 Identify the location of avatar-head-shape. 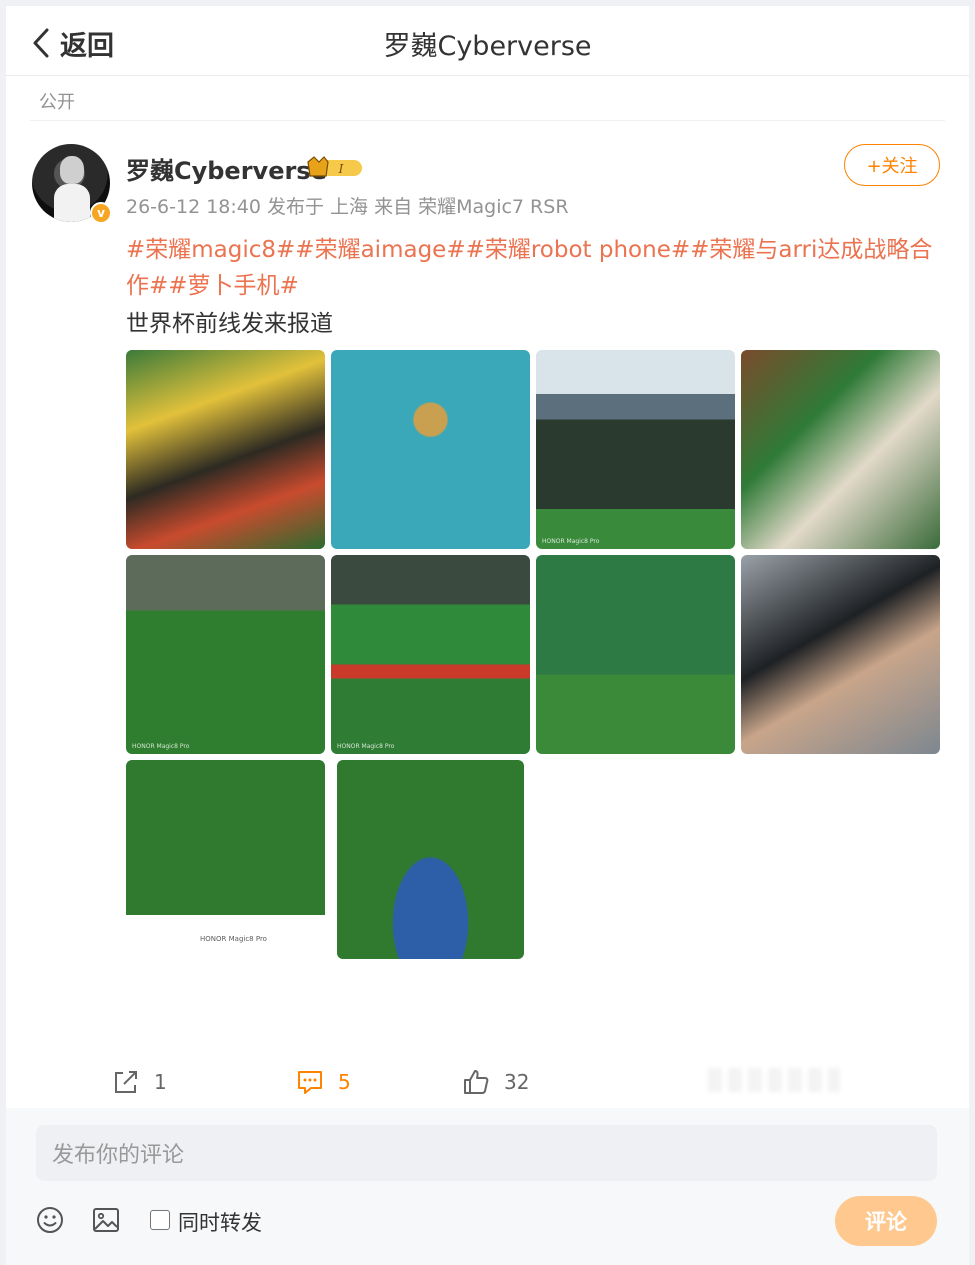
(72, 170).